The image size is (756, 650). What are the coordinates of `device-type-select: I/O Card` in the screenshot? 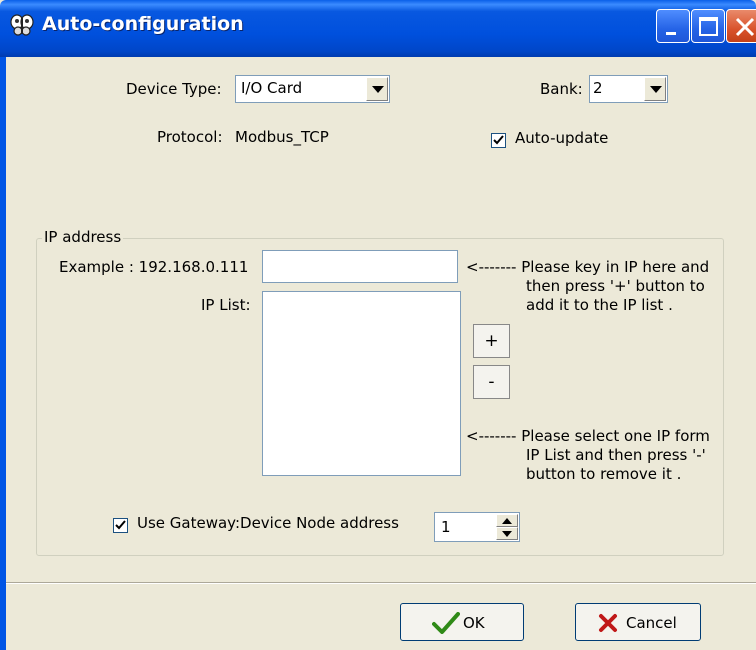 It's located at (312, 89).